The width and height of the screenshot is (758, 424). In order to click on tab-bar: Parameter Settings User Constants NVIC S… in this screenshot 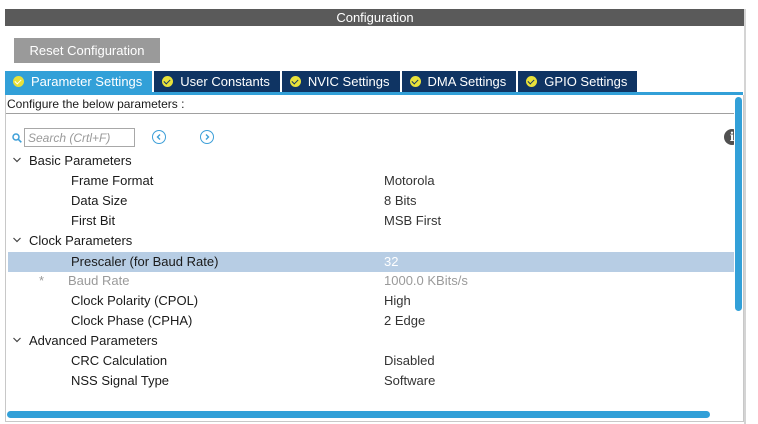, I will do `click(322, 81)`.